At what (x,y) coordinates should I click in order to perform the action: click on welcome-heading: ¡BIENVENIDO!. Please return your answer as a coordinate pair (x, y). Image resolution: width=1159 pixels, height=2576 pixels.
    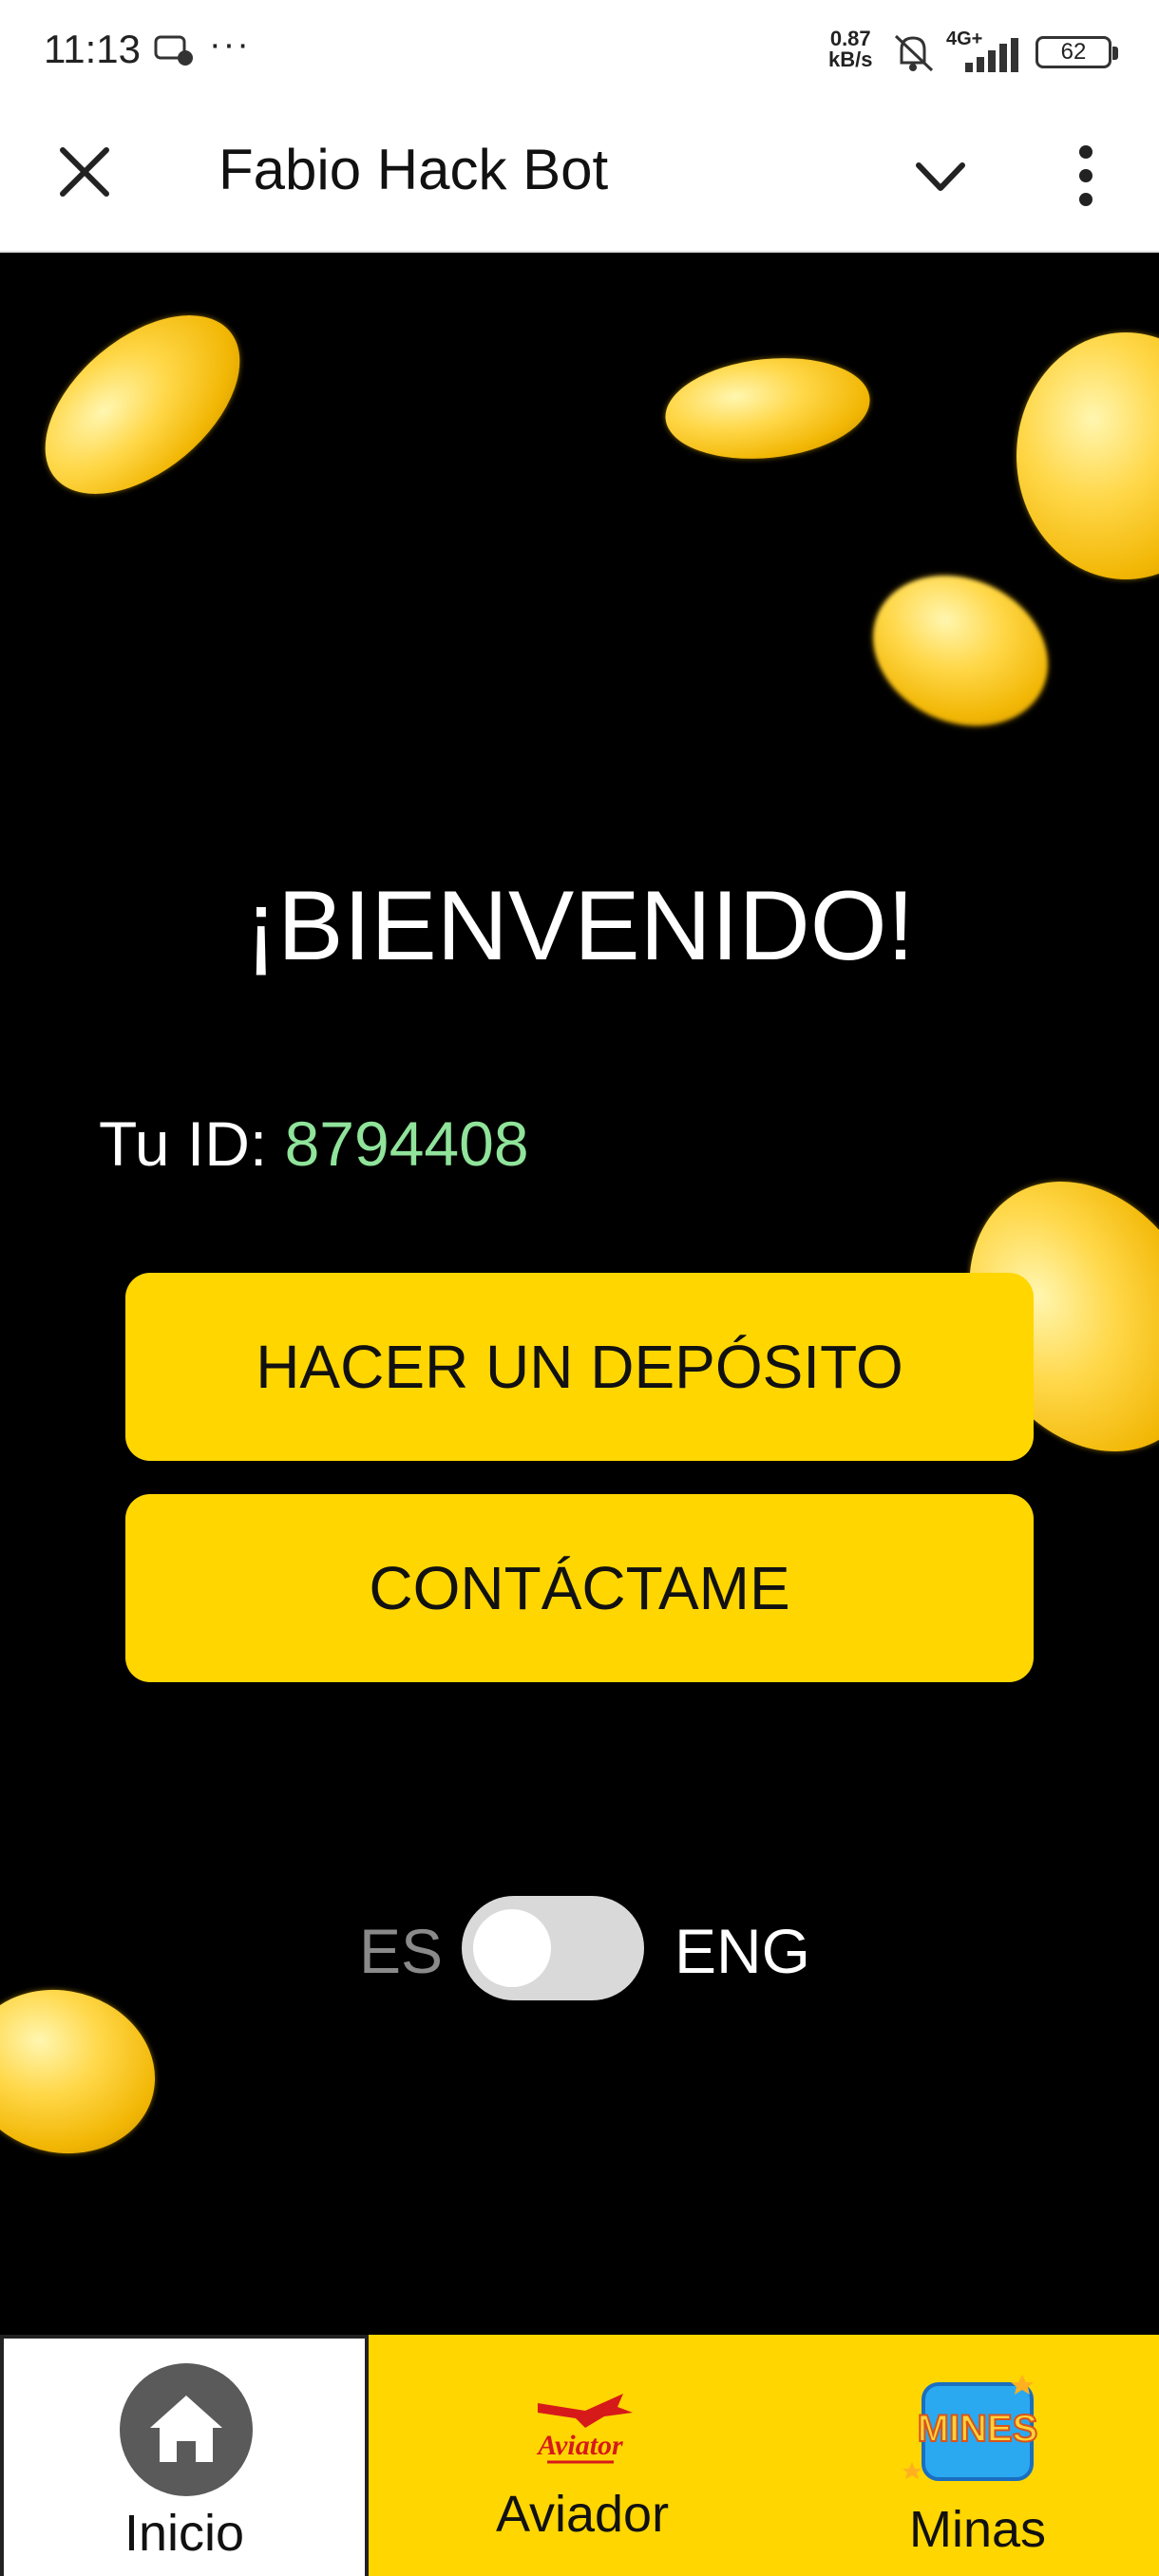
    Looking at the image, I should click on (579, 926).